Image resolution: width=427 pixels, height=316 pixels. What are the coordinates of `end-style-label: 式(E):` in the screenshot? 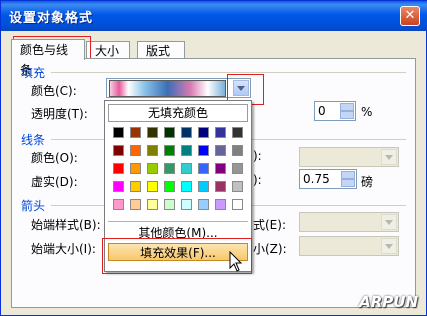 It's located at (269, 225).